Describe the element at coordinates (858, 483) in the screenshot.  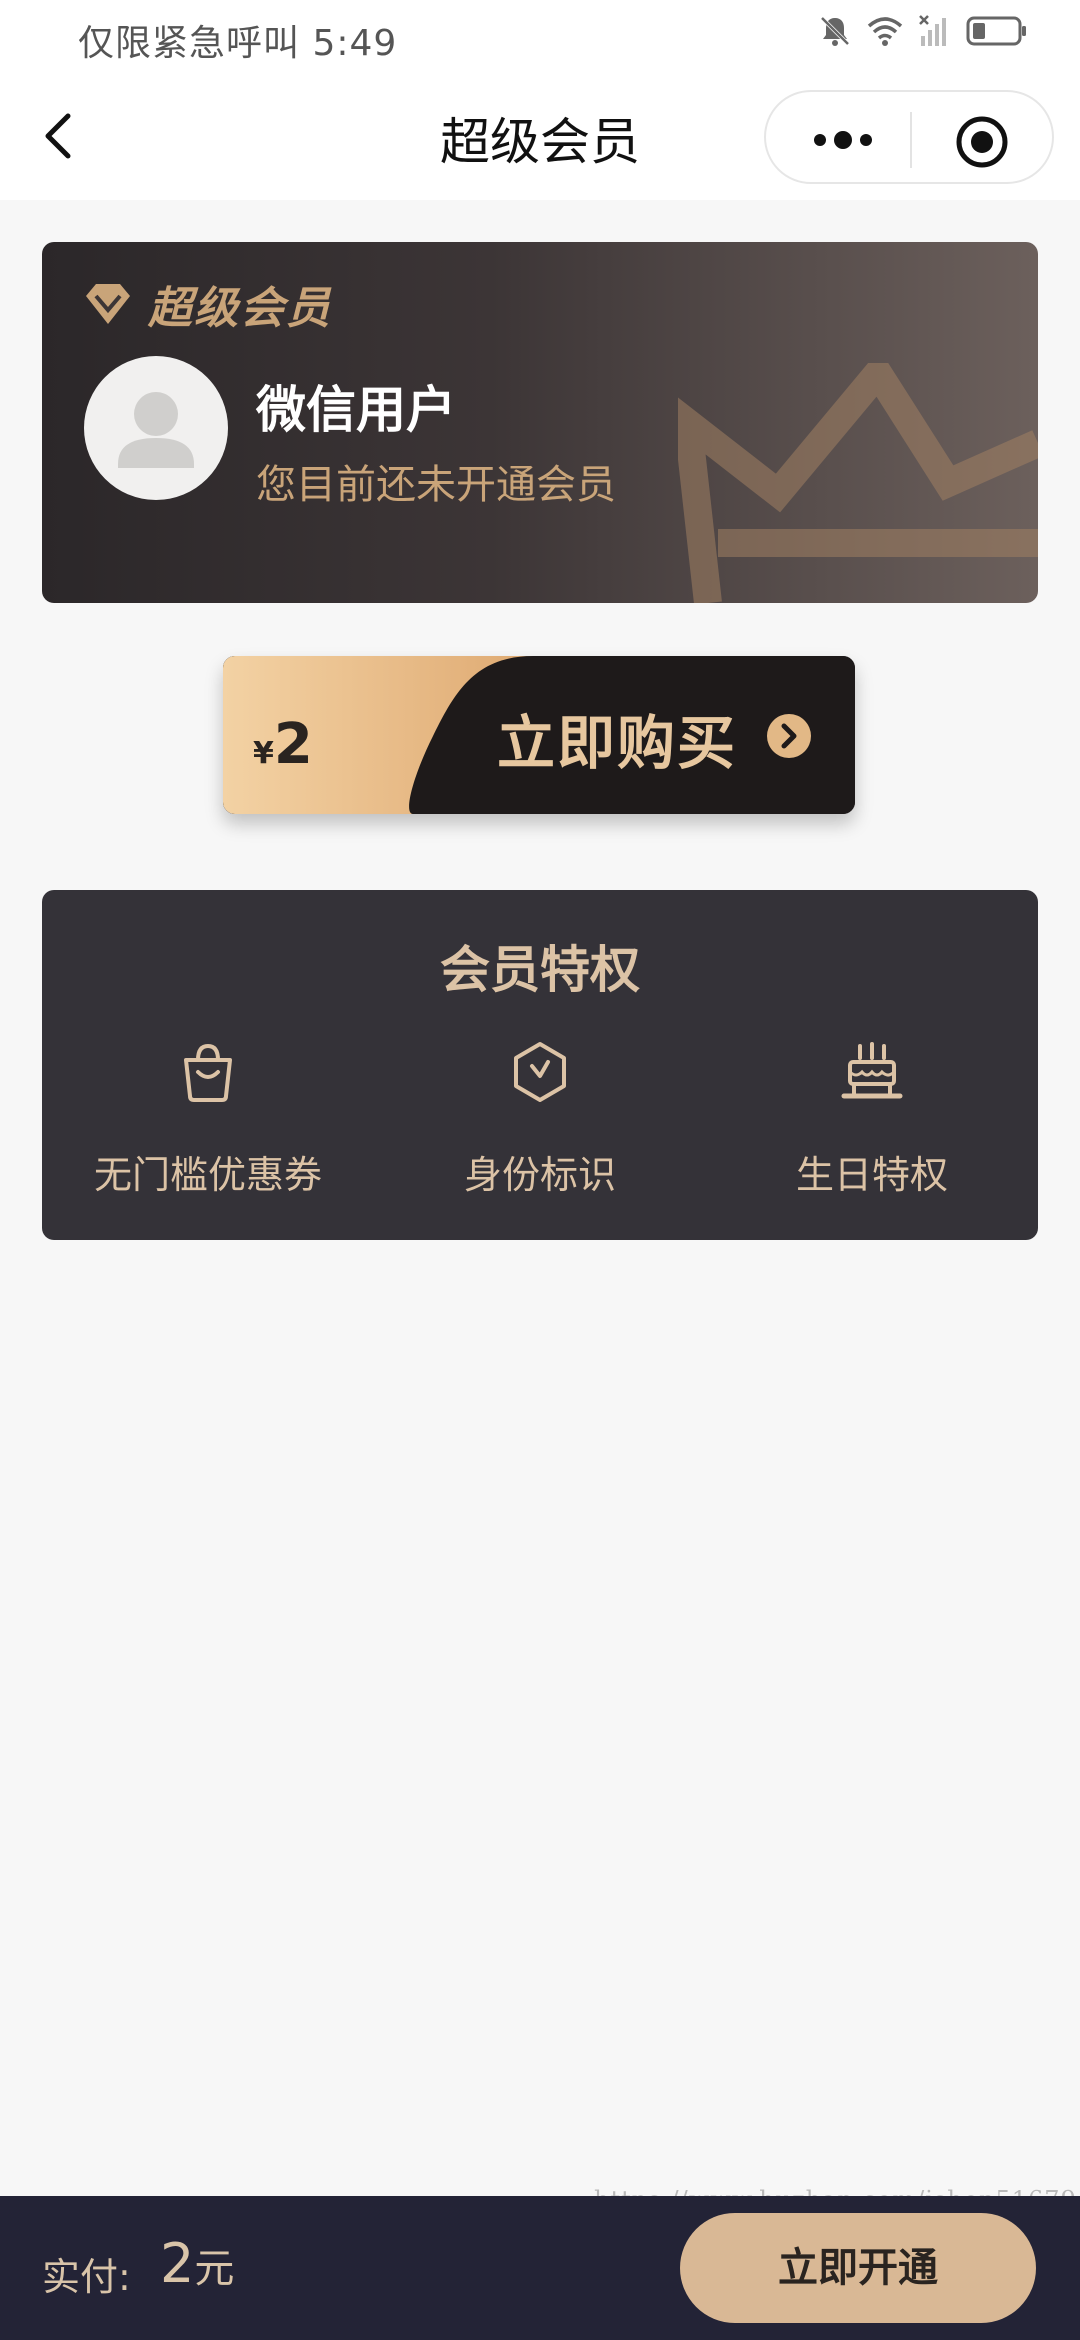
I see `crown-icon` at that location.